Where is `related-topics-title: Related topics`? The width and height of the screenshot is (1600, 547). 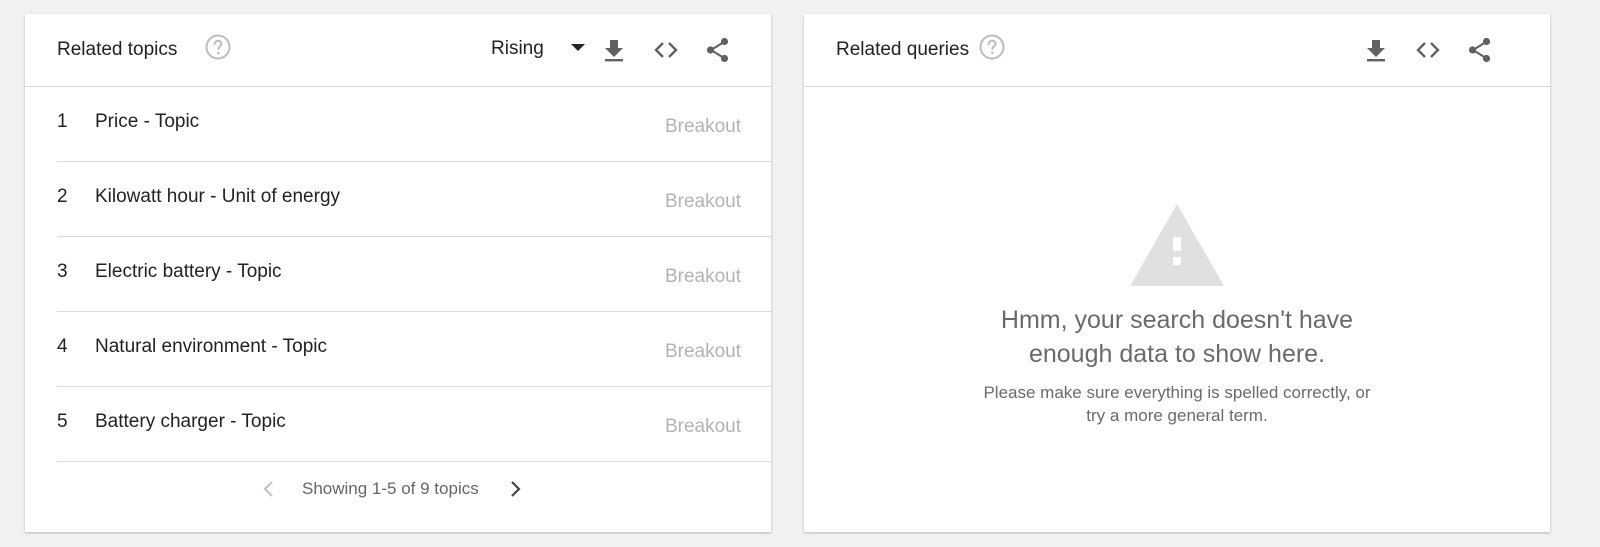
related-topics-title: Related topics is located at coordinates (117, 49).